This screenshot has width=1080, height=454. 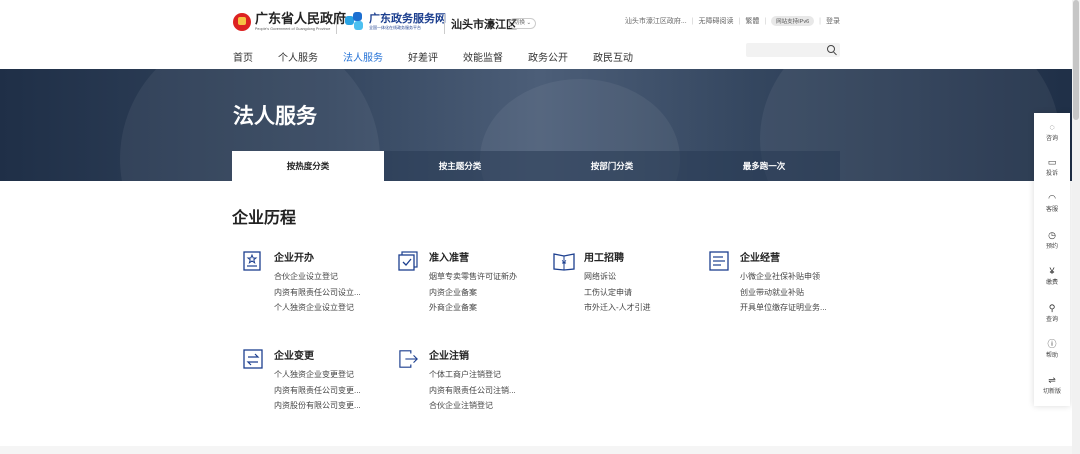 I want to click on sidebar-item-label: 客服, so click(x=1051, y=210).